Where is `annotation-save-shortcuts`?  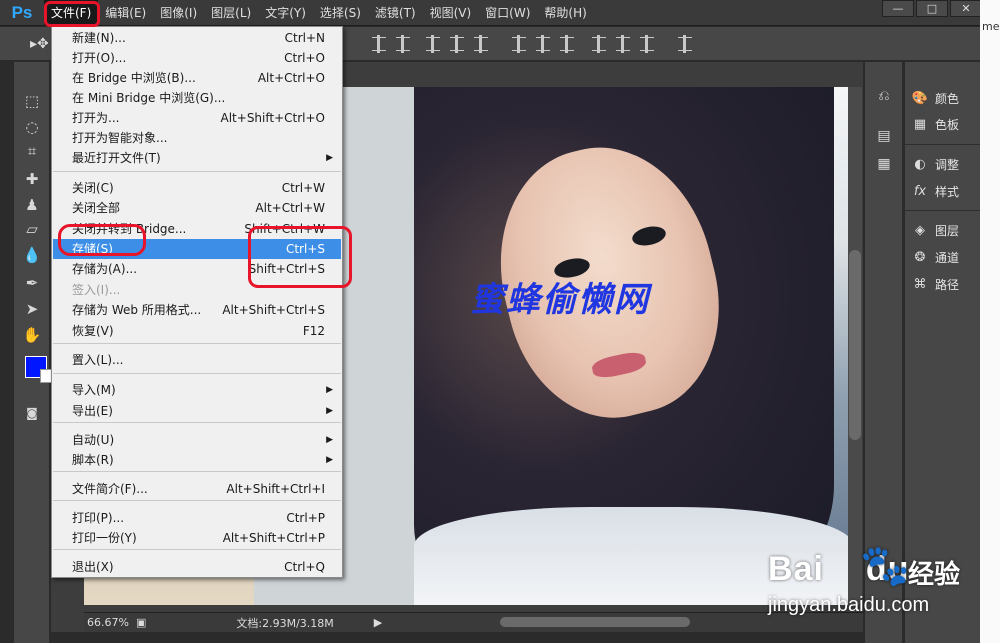
annotation-save-shortcuts is located at coordinates (300, 257).